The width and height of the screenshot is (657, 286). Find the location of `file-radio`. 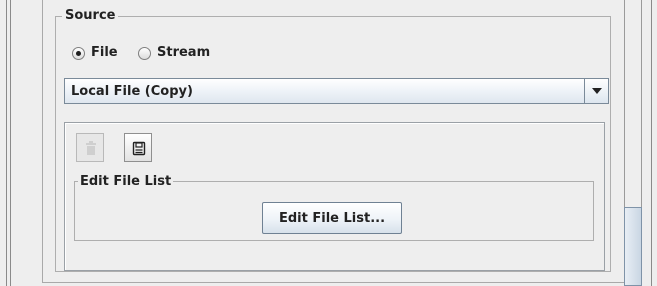

file-radio is located at coordinates (78, 53).